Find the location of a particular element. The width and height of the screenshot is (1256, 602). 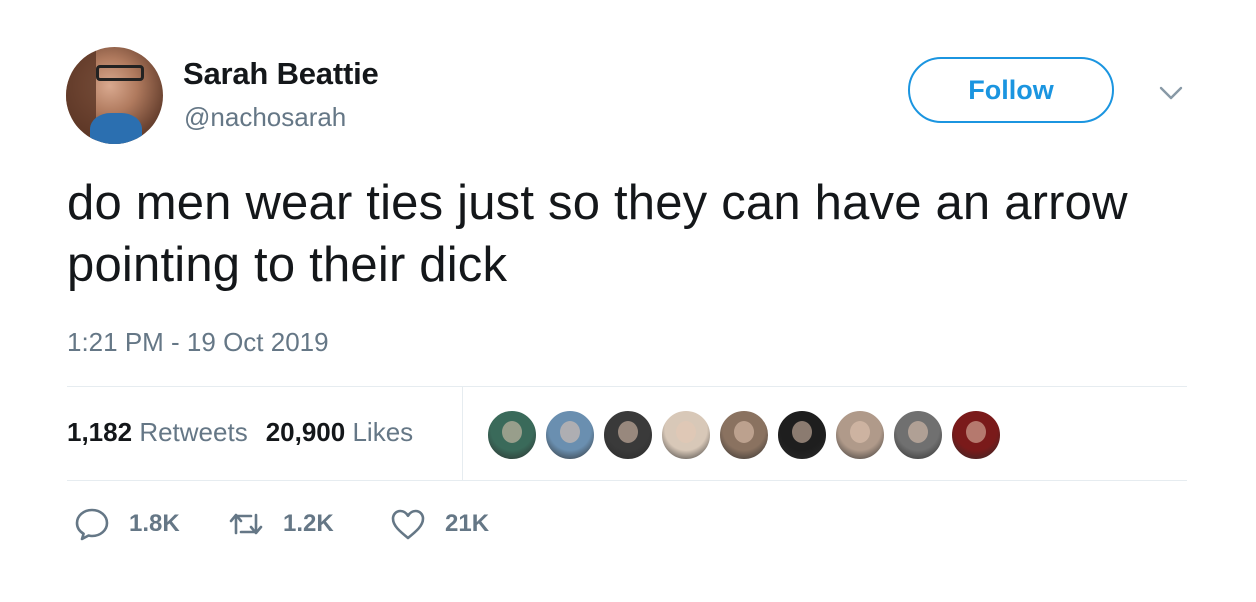

user-handle: @nachosarah is located at coordinates (265, 117).